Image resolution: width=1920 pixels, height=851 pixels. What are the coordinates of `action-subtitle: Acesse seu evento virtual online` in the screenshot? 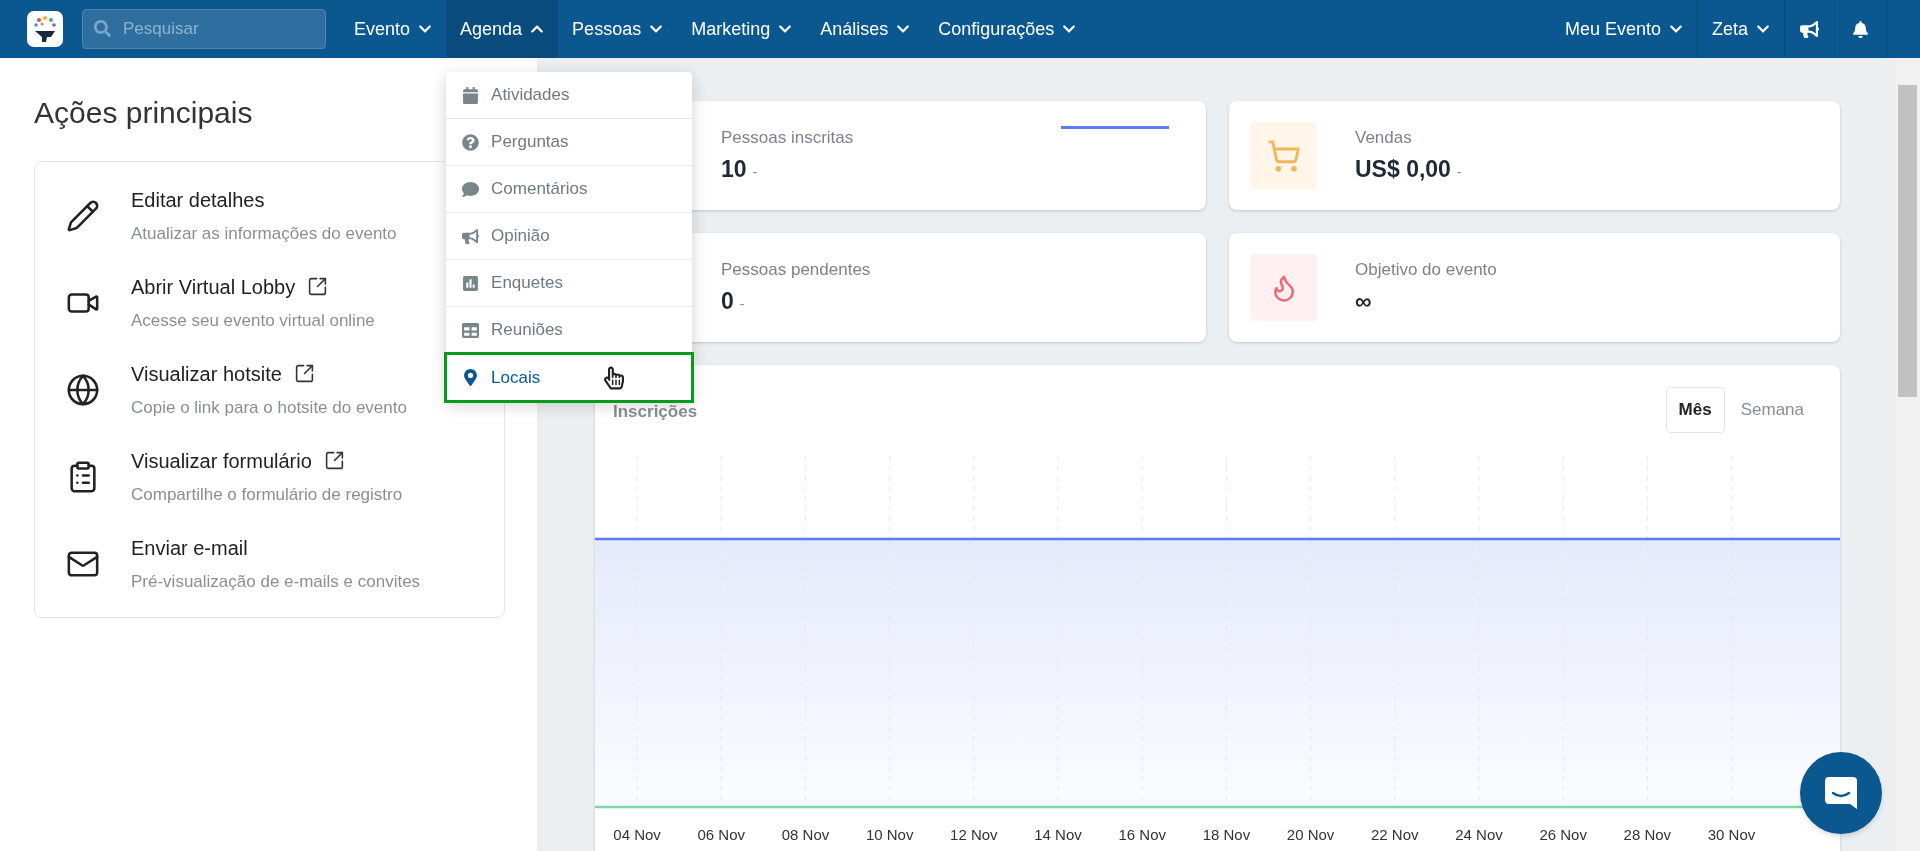 It's located at (253, 320).